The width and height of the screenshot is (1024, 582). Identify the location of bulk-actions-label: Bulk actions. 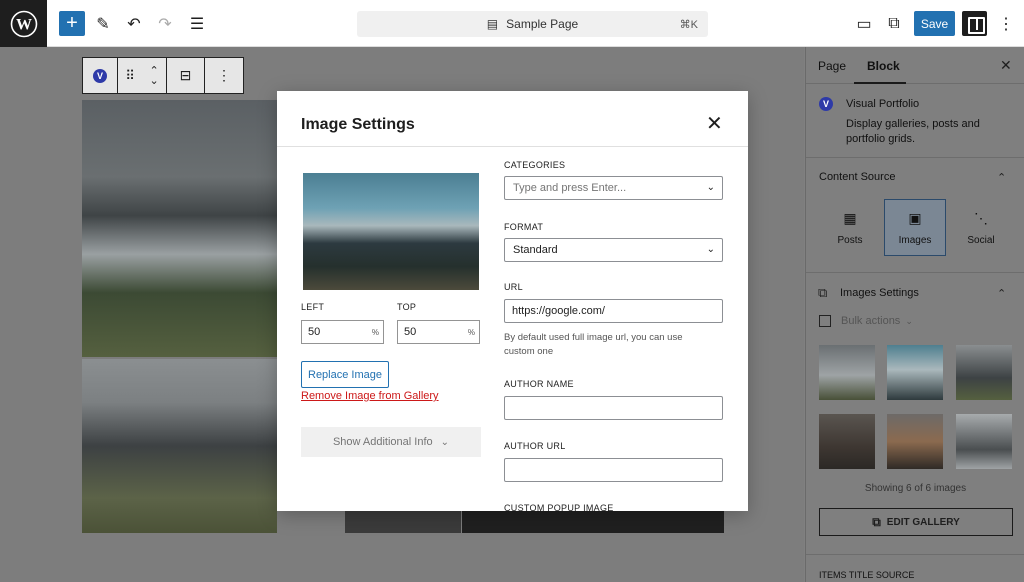
(871, 321).